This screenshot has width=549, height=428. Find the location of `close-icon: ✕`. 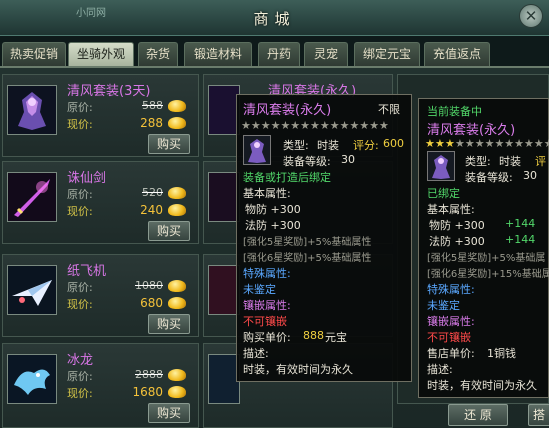

close-icon: ✕ is located at coordinates (531, 16).